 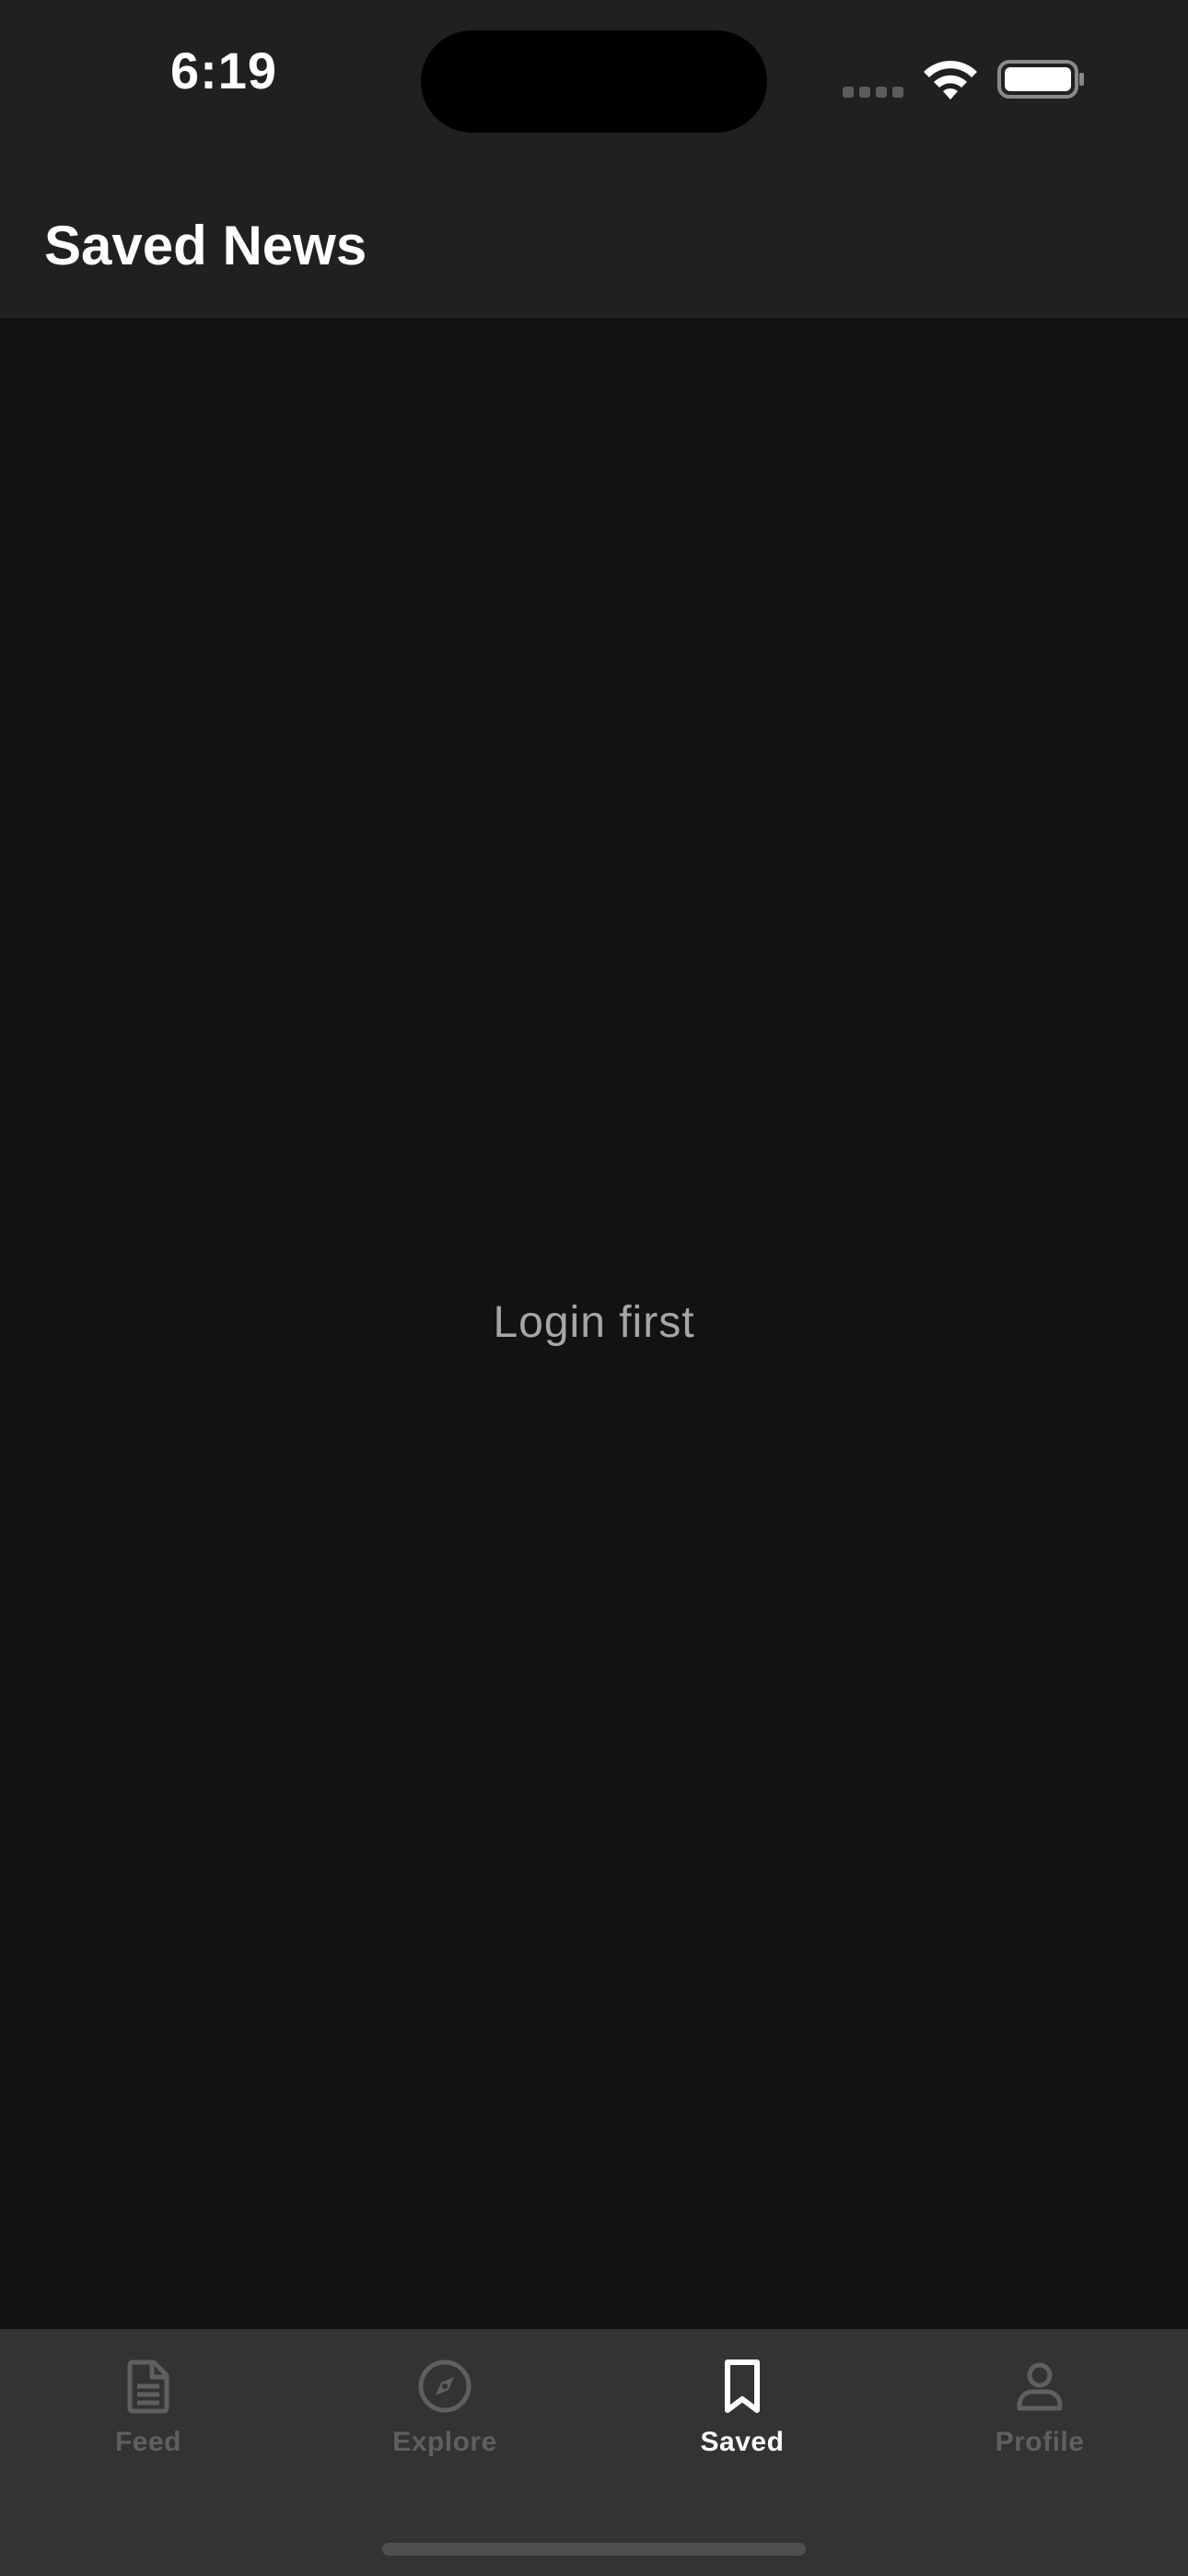 I want to click on home-indicator, so click(x=594, y=2549).